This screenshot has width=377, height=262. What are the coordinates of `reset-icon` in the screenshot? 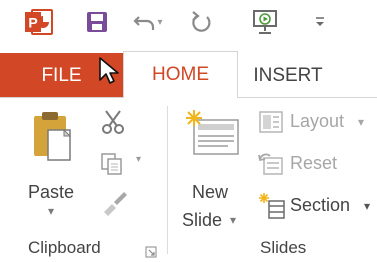 It's located at (270, 164).